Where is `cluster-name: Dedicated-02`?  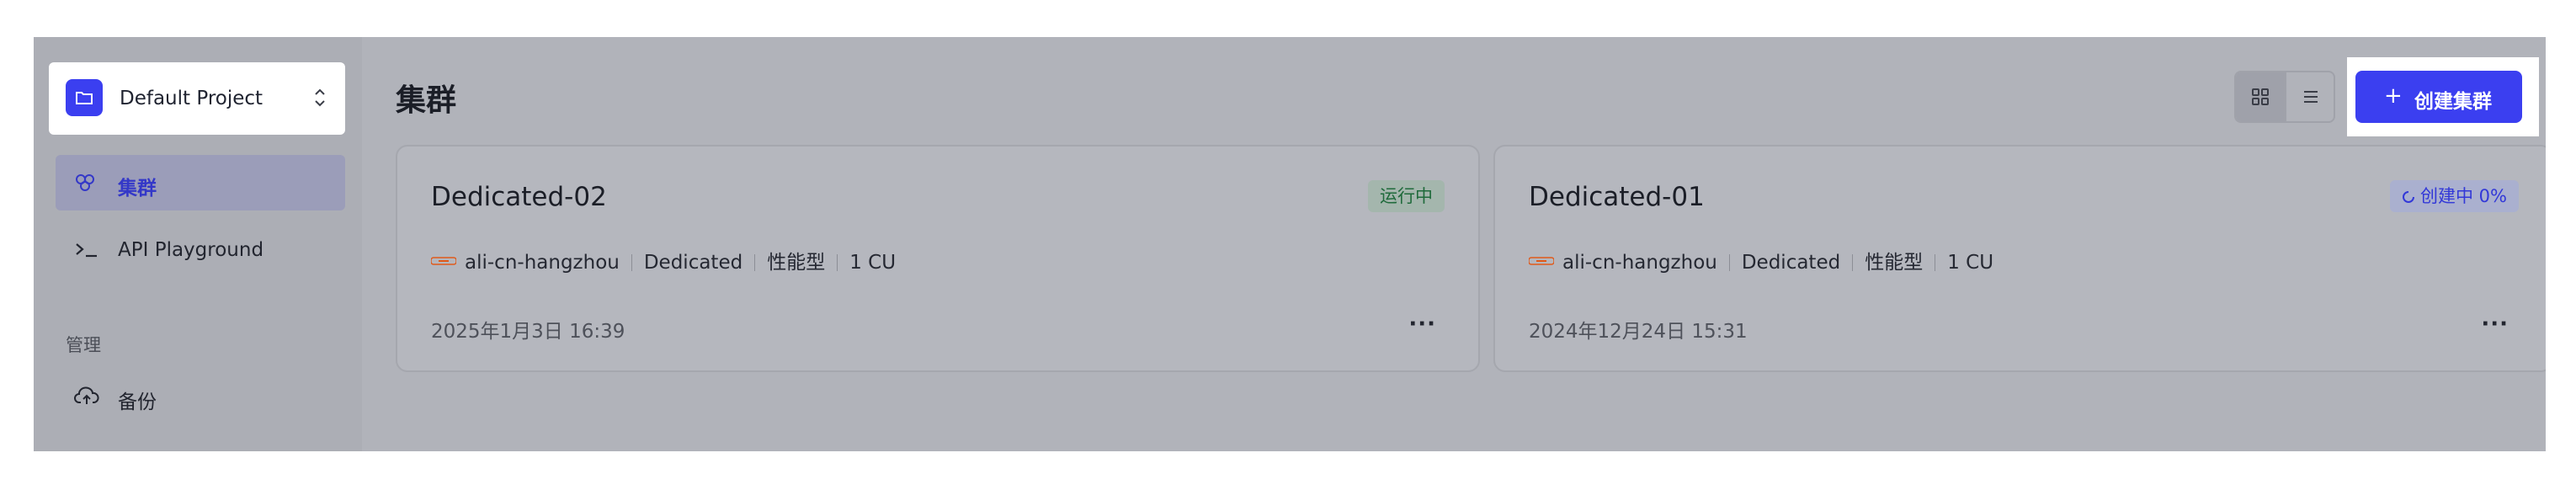
cluster-name: Dedicated-02 is located at coordinates (519, 197).